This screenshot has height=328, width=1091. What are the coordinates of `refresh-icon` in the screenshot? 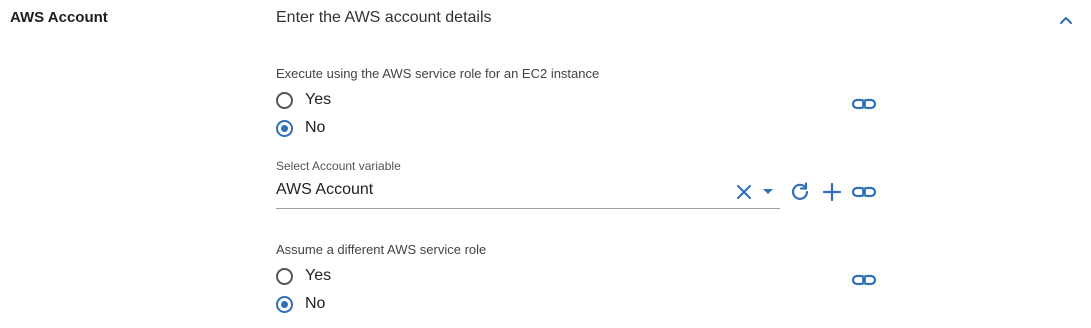 It's located at (800, 192).